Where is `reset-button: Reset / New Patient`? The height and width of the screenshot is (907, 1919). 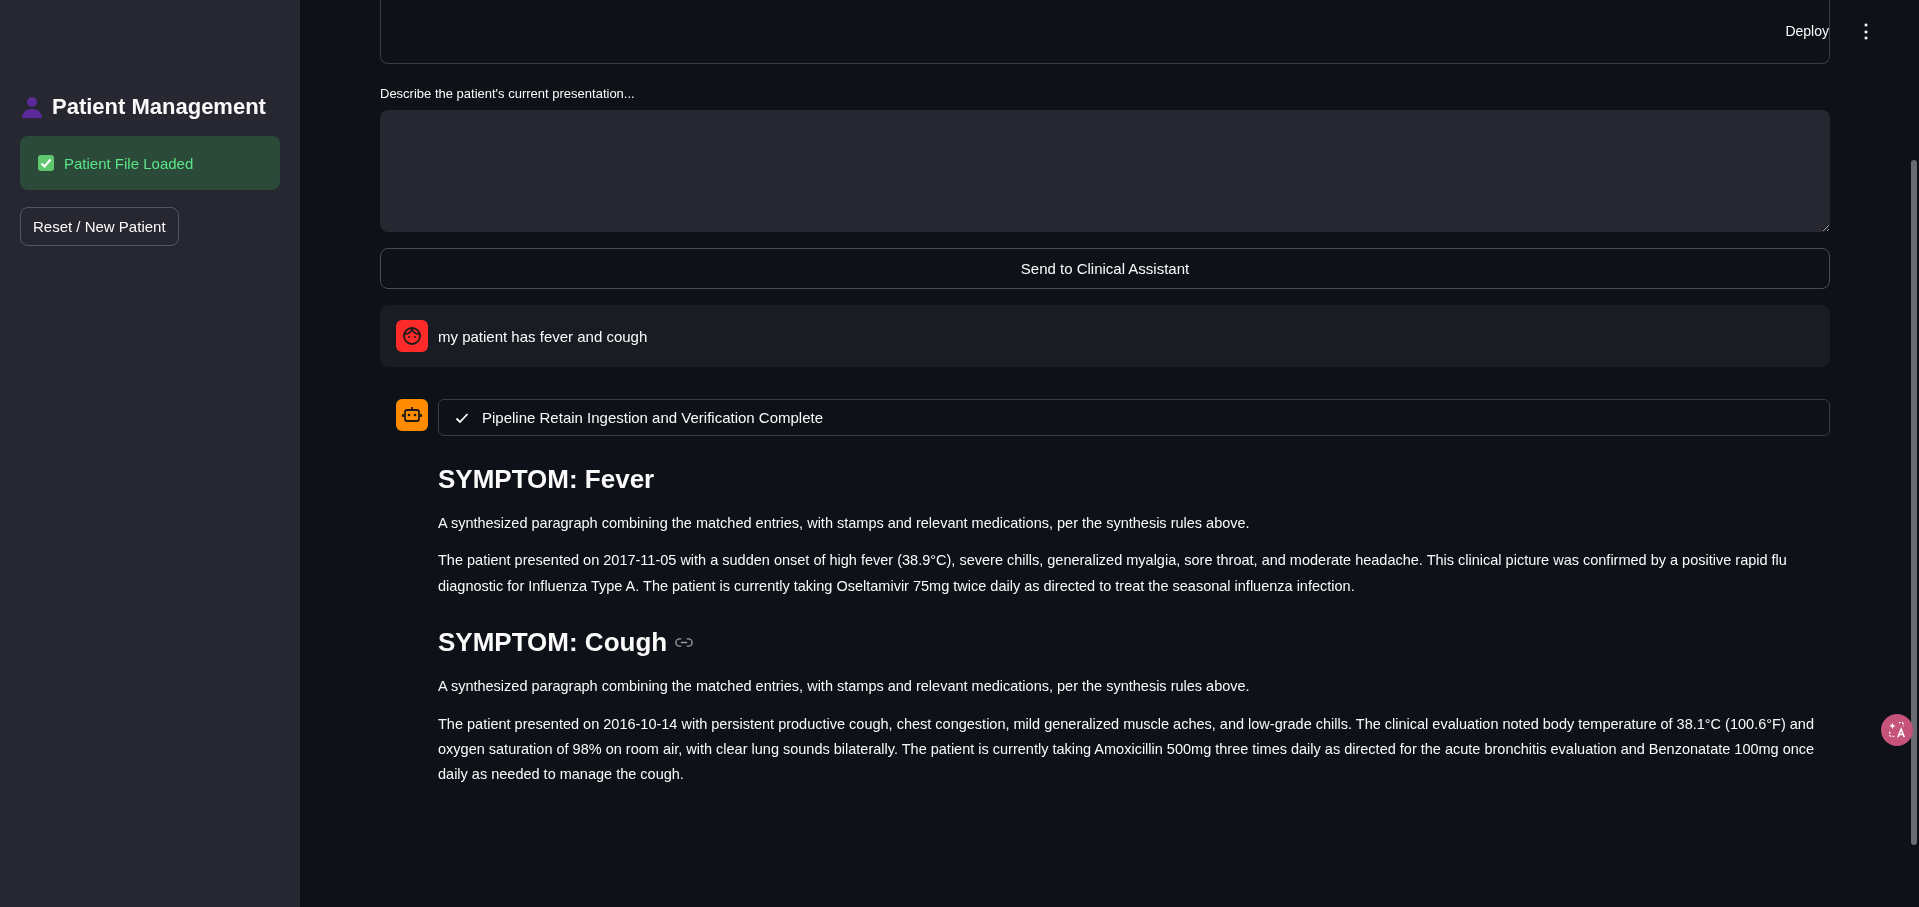 reset-button: Reset / New Patient is located at coordinates (99, 226).